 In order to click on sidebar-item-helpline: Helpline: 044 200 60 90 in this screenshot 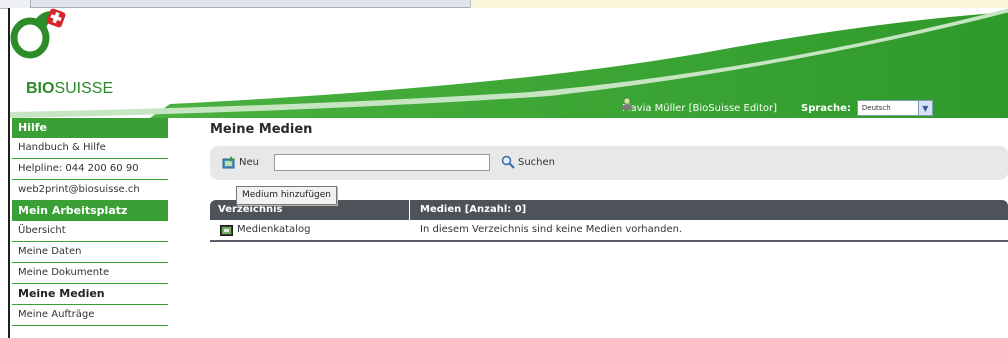, I will do `click(90, 169)`.